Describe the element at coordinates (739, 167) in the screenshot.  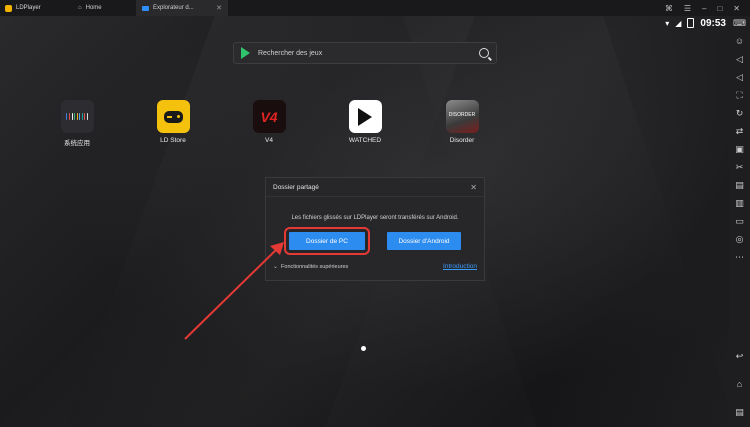
I see `scissors-icon: ✂` at that location.